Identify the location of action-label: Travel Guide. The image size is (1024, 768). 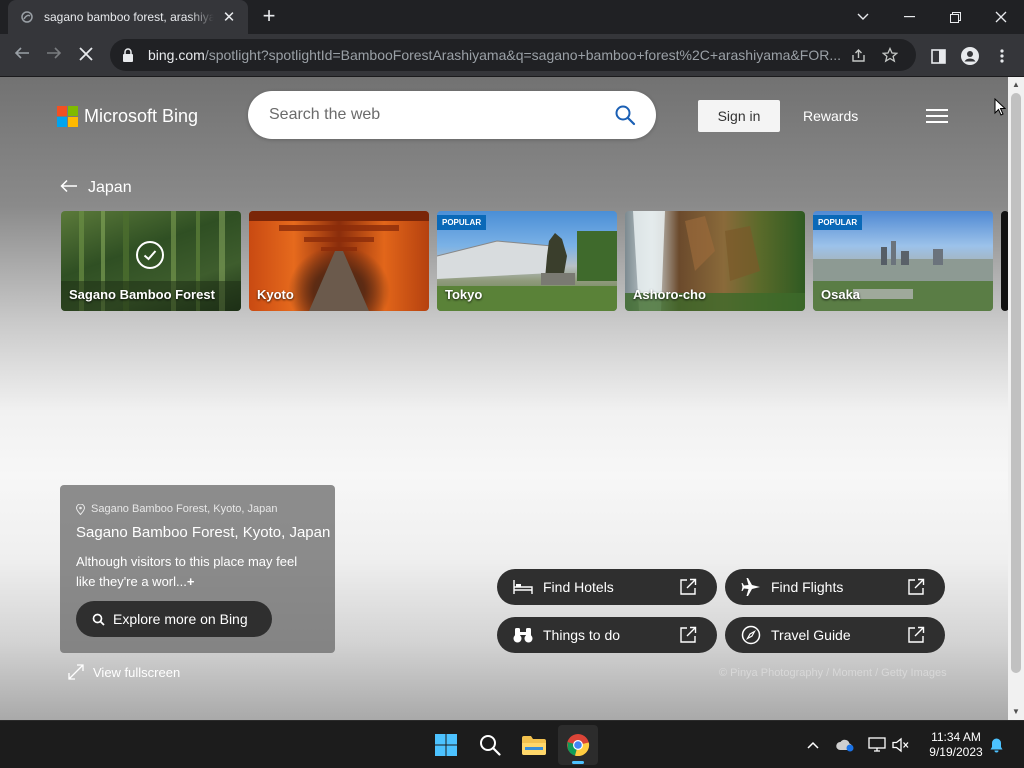
(811, 635).